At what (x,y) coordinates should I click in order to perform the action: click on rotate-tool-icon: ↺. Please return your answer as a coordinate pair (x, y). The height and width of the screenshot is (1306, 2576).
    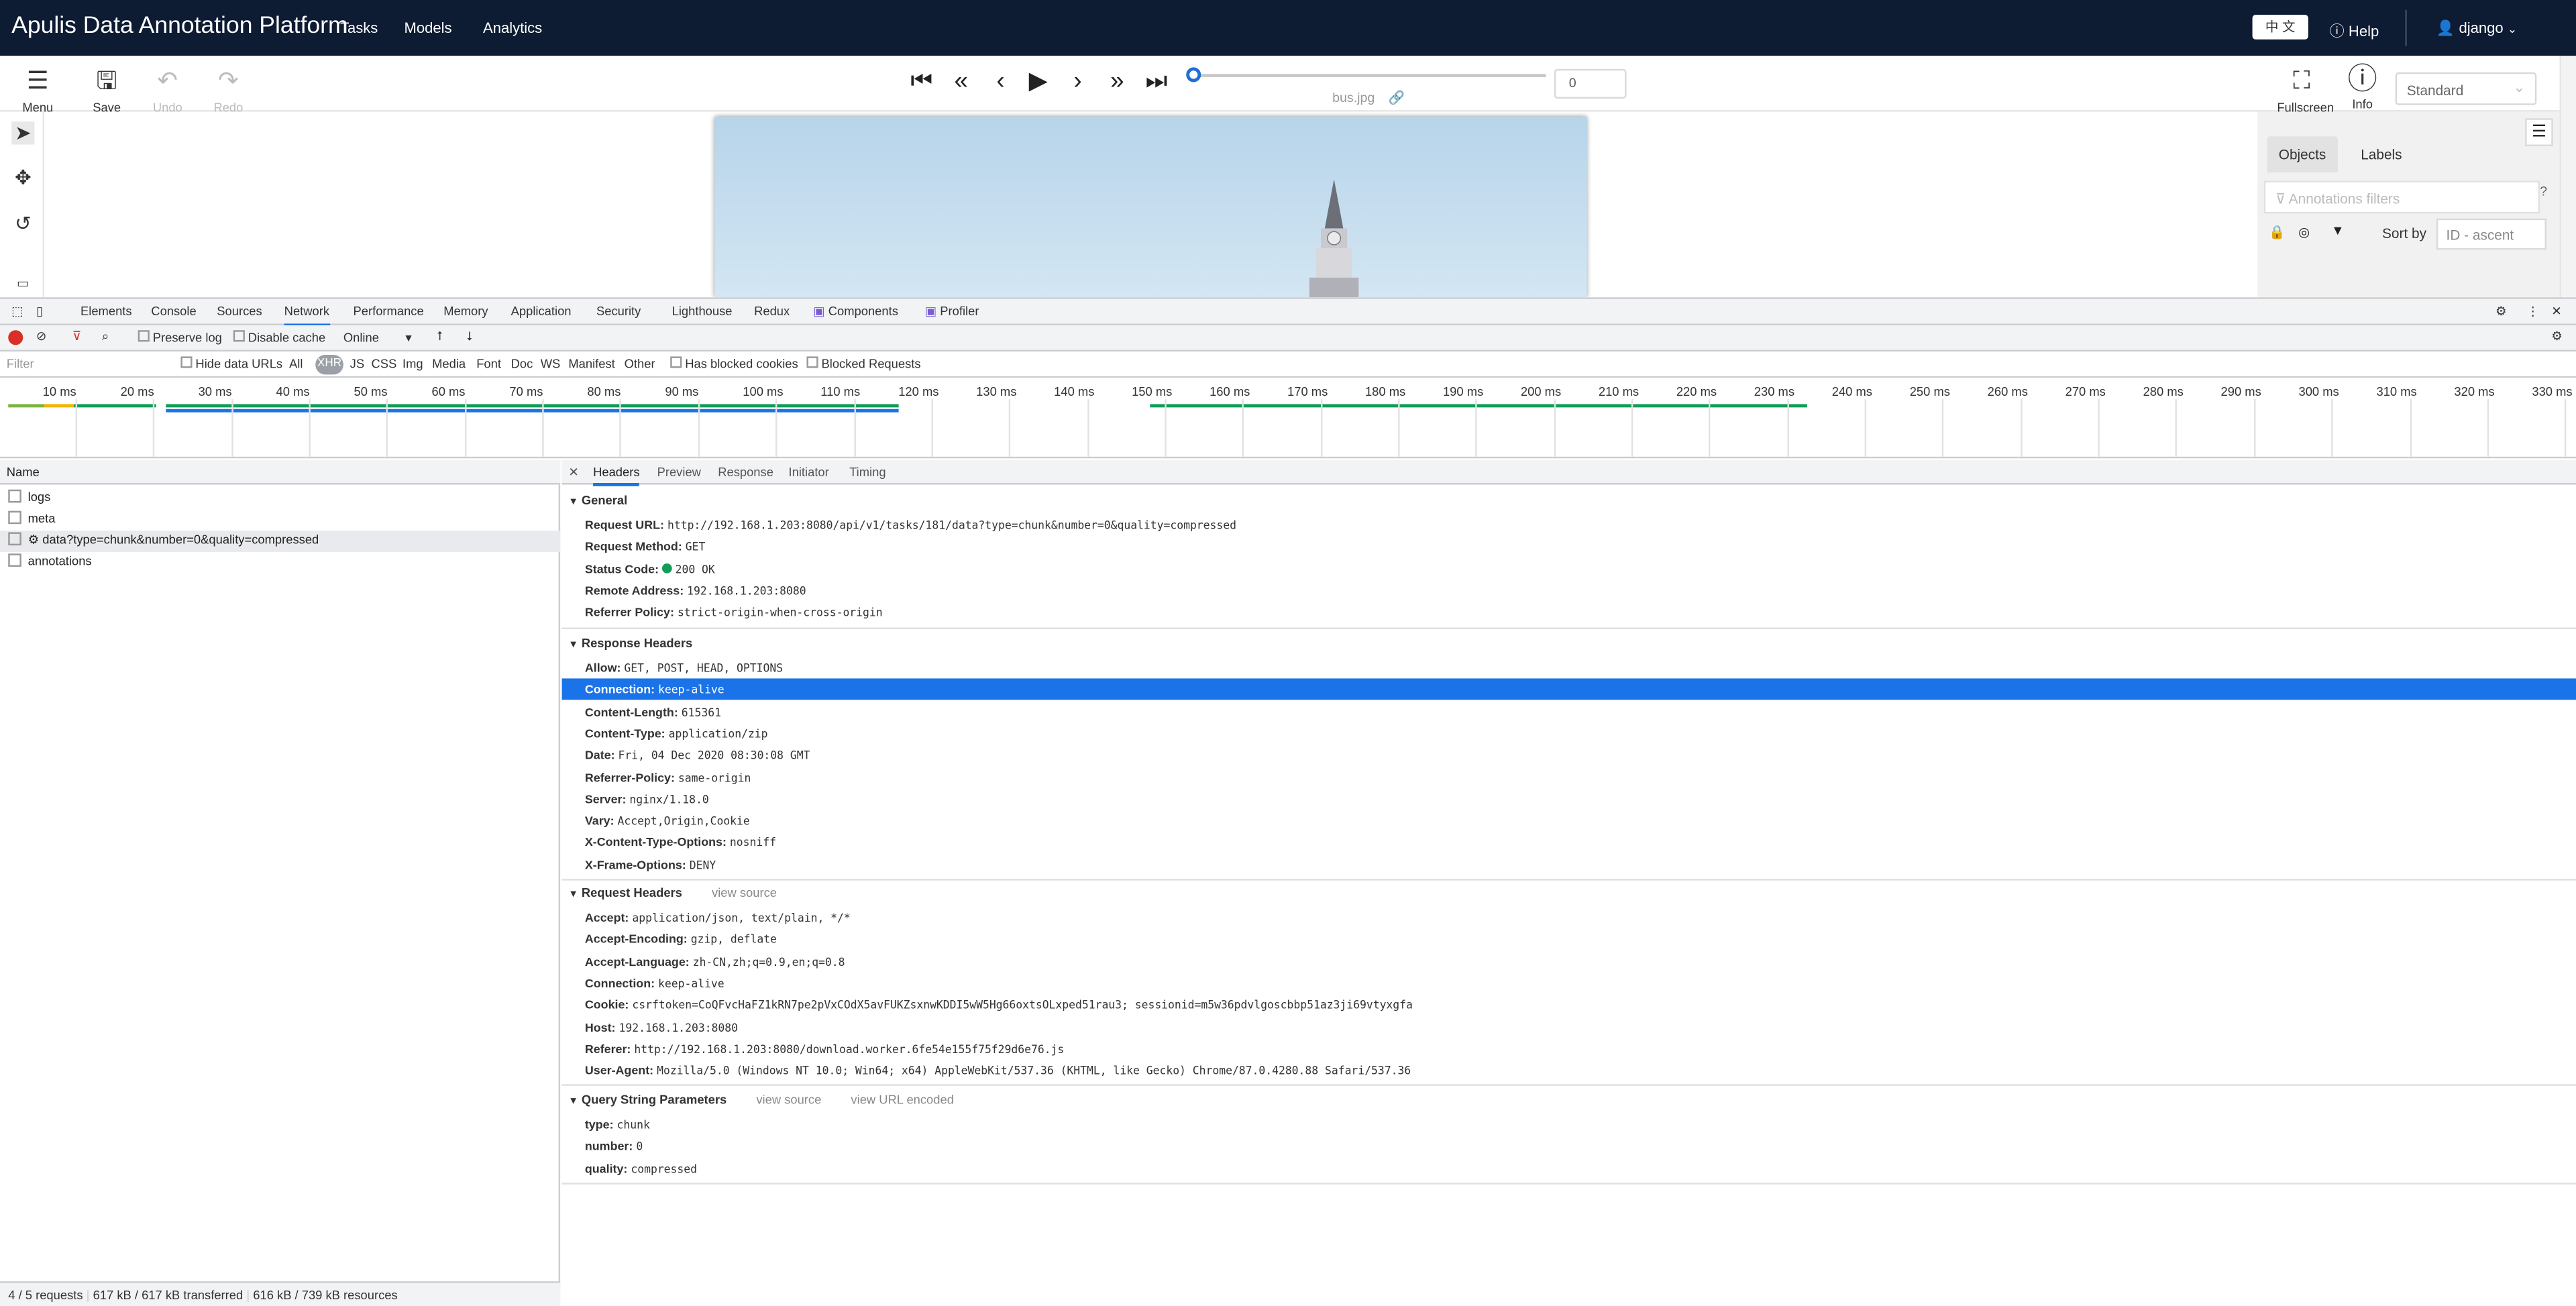
    Looking at the image, I should click on (22, 223).